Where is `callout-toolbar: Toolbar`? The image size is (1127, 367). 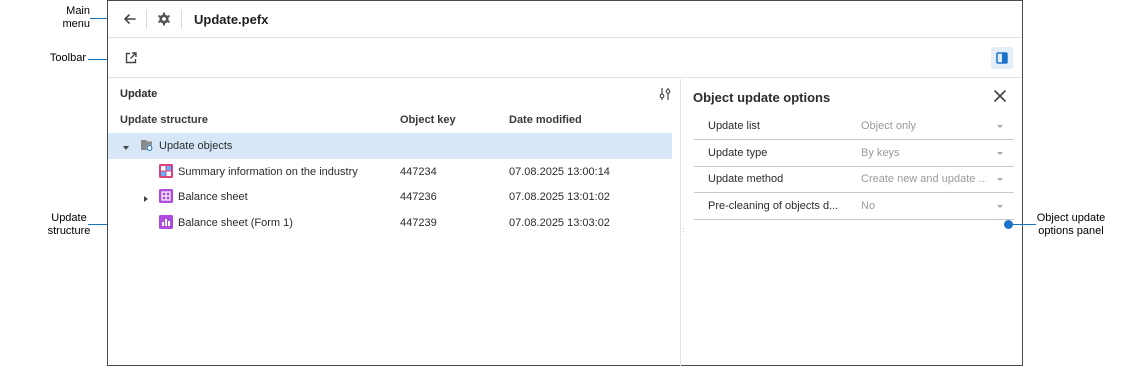
callout-toolbar: Toolbar is located at coordinates (67, 58).